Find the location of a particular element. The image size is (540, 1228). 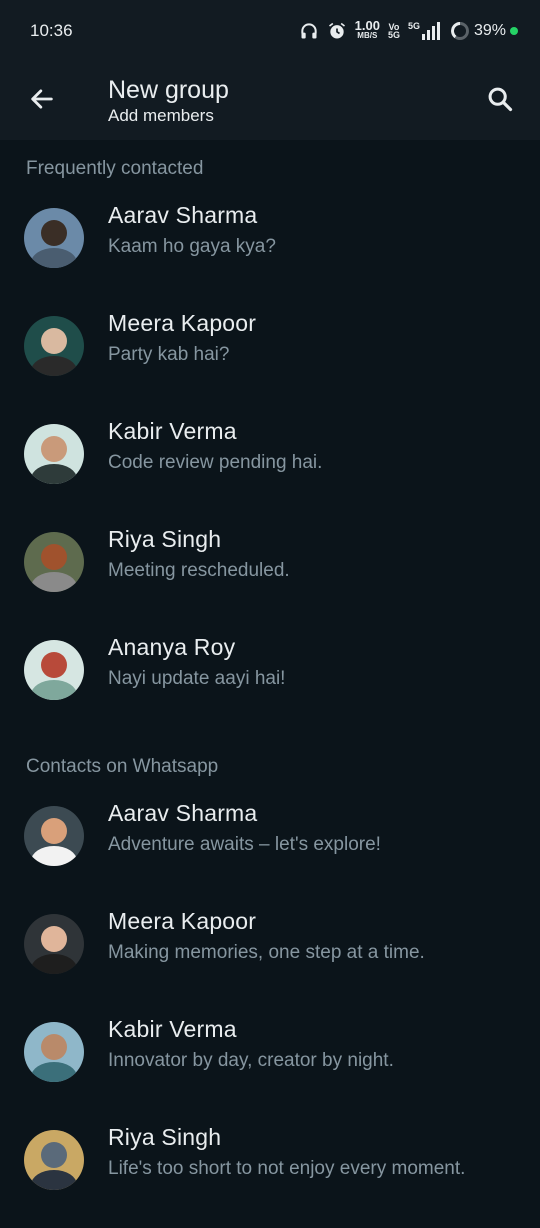

status-icons: 1.00 MB/S Vo 5G 5G 39% is located at coordinates (408, 29).